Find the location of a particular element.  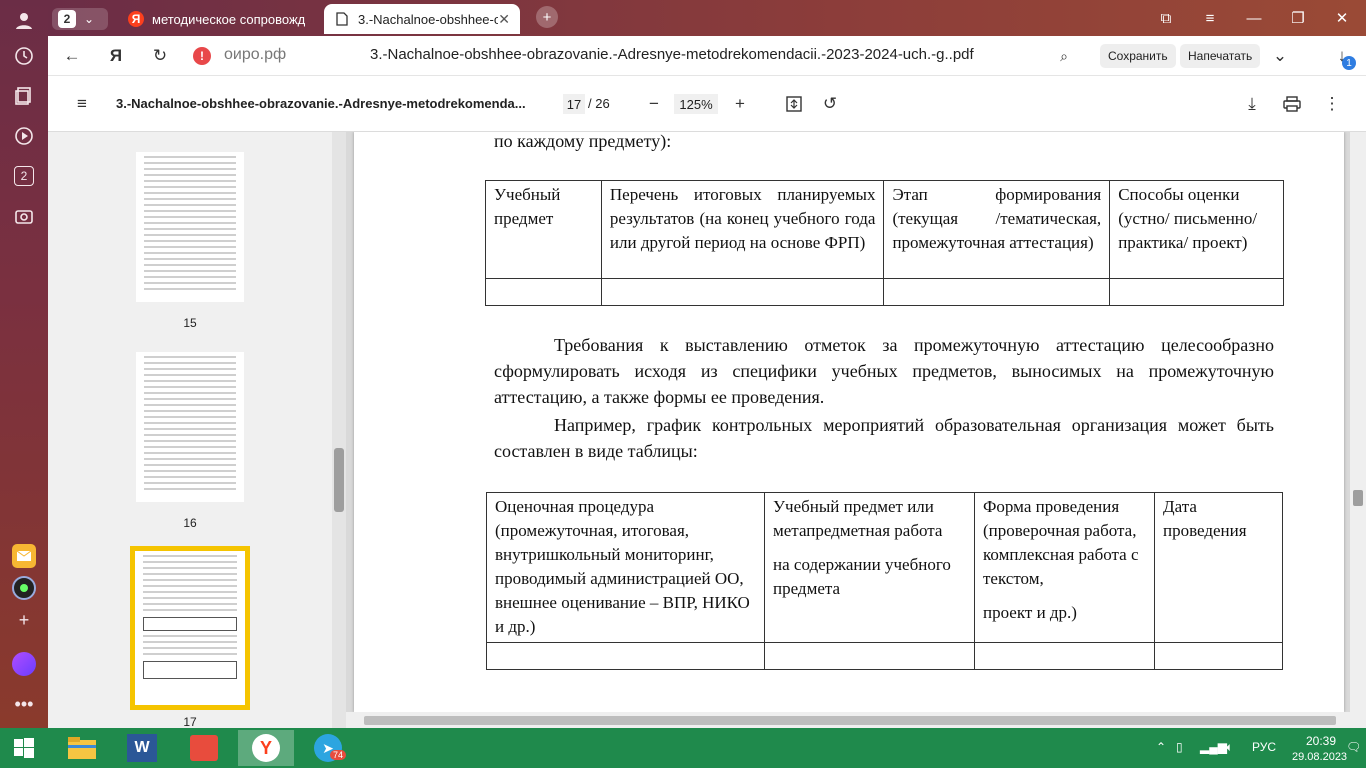

horizontal-scrollbar is located at coordinates (848, 720).